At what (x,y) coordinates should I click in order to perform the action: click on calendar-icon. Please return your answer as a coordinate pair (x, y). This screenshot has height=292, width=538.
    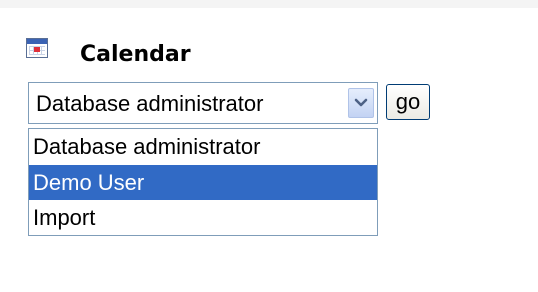
    Looking at the image, I should click on (37, 48).